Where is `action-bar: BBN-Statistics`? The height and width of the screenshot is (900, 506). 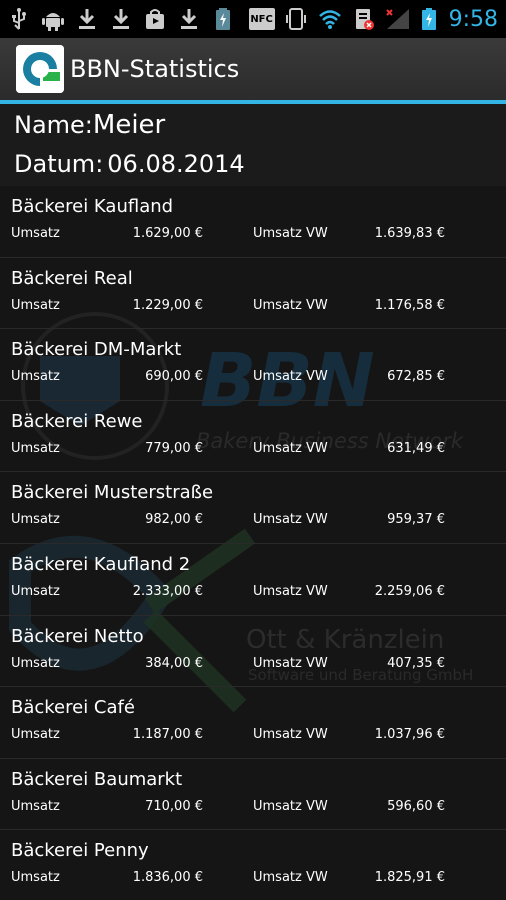
action-bar: BBN-Statistics is located at coordinates (253, 69).